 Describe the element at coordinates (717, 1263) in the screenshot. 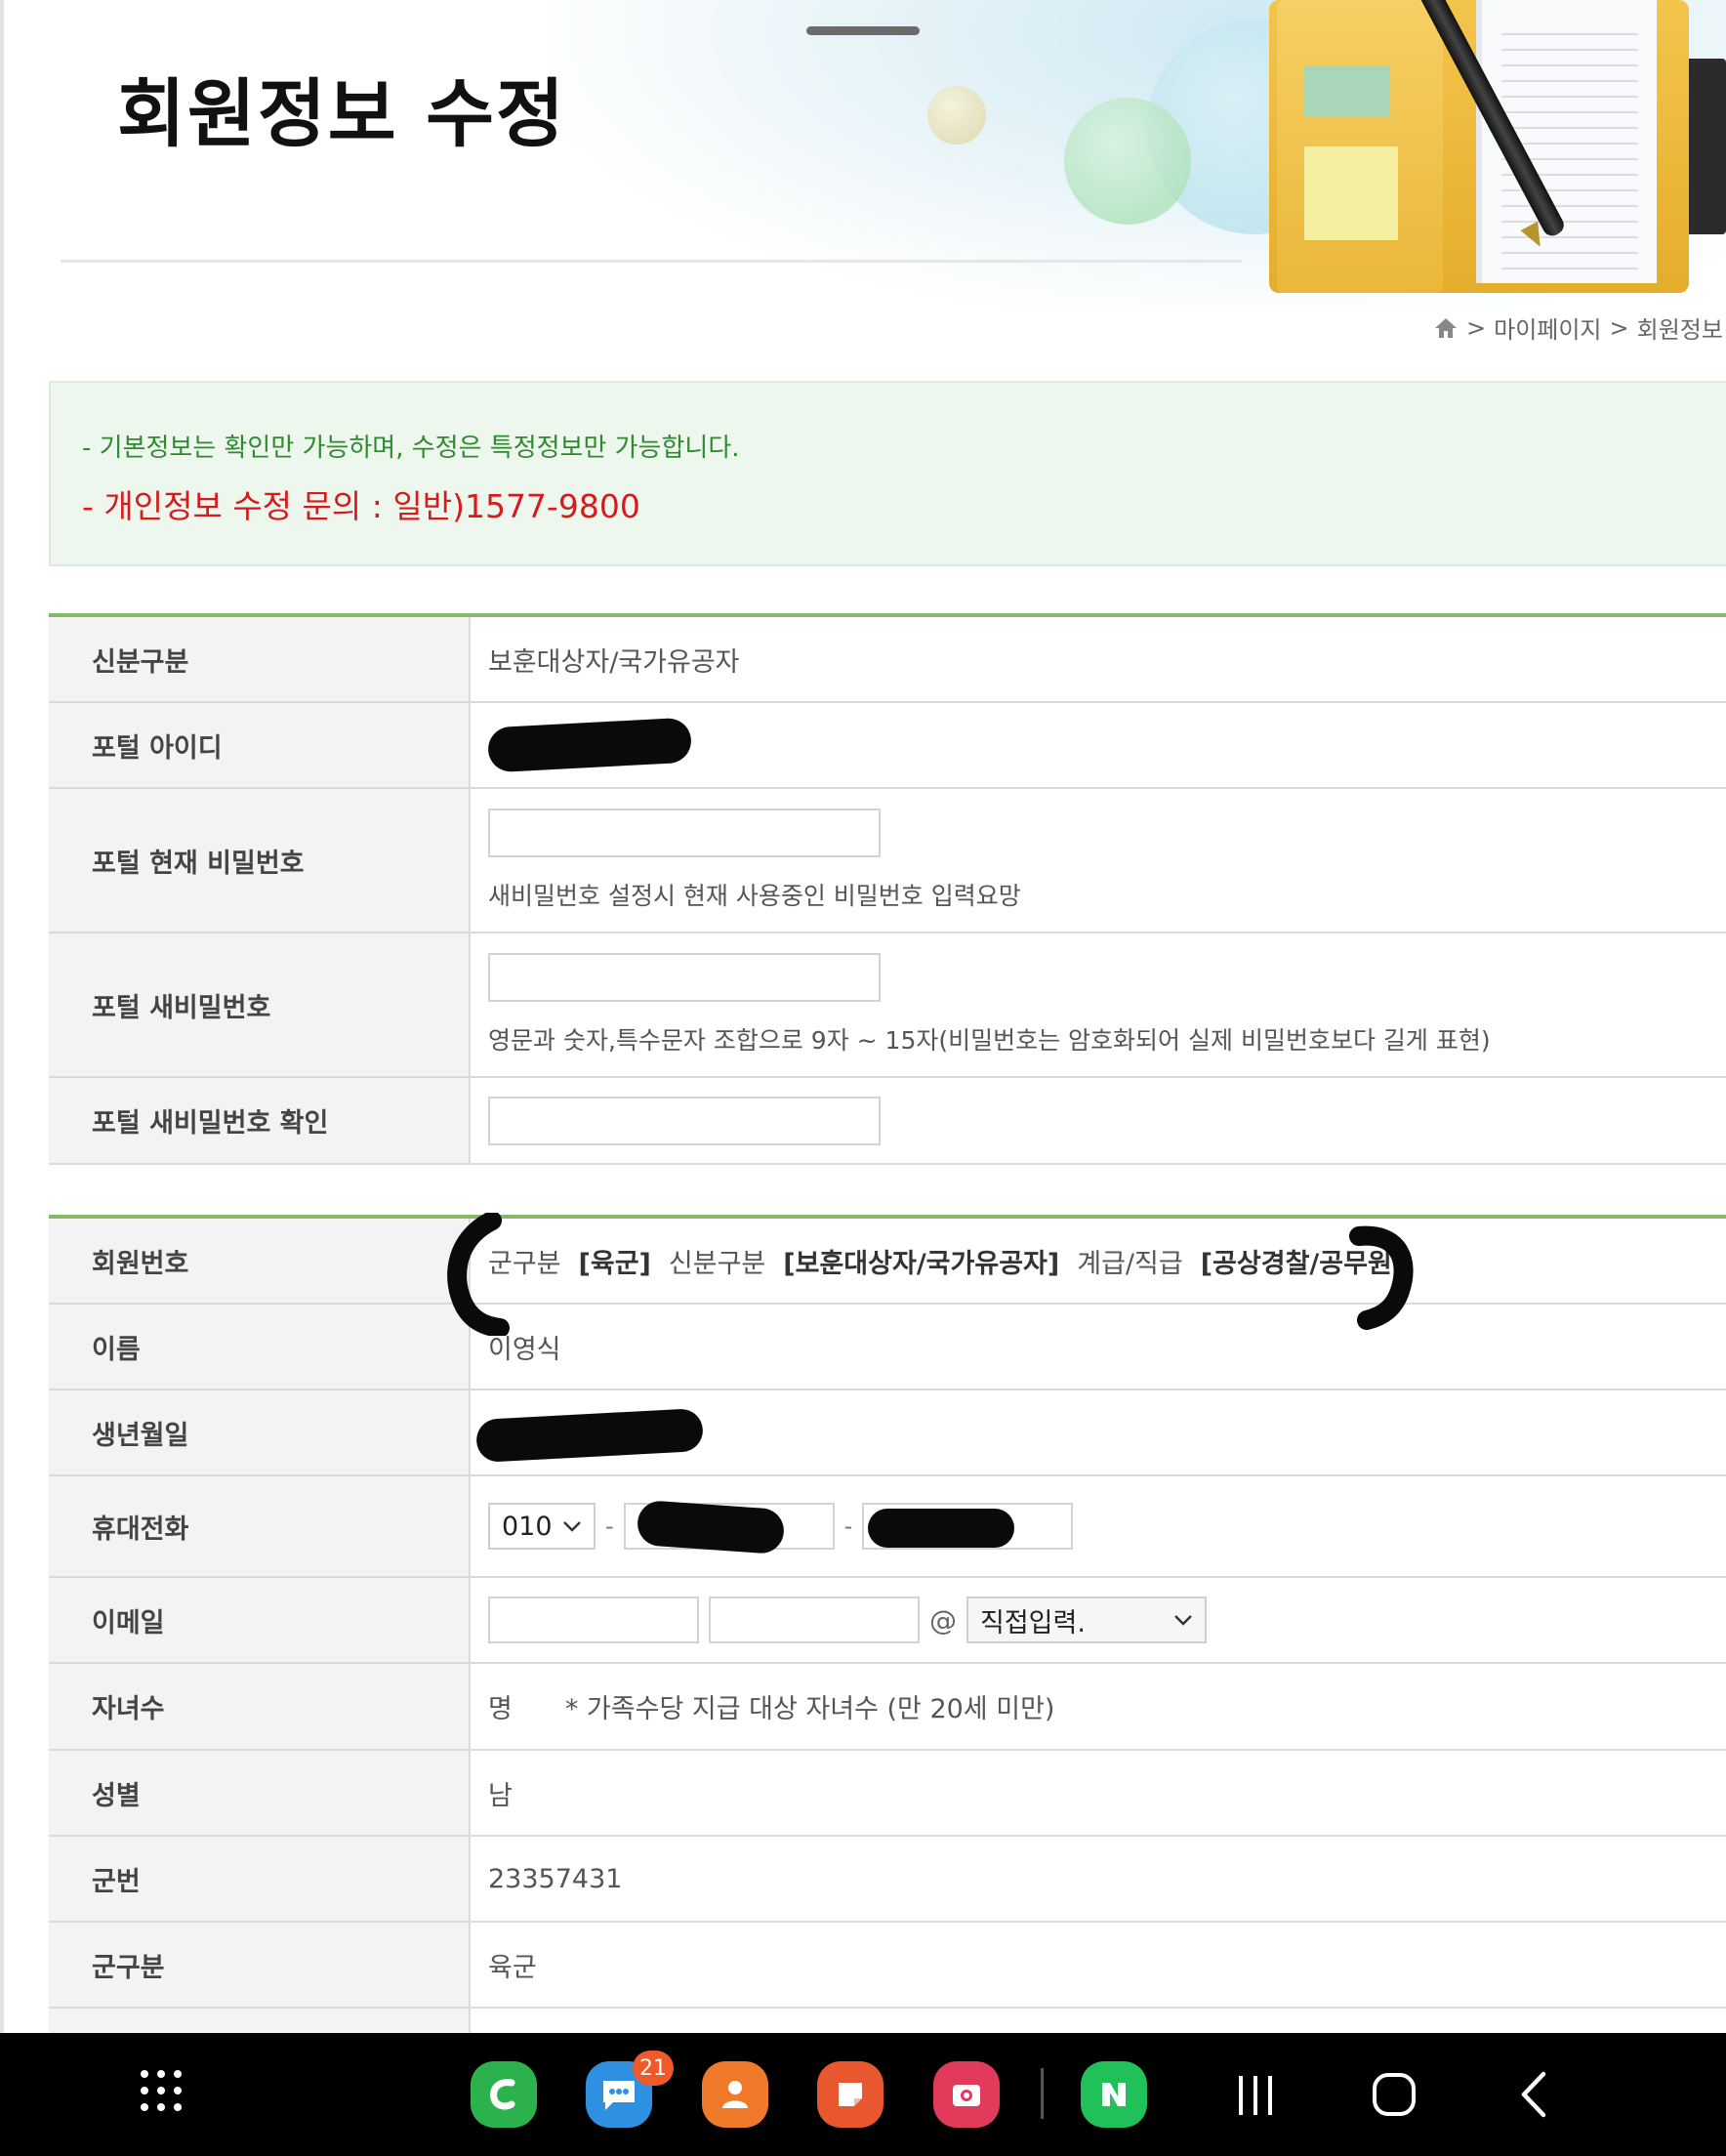

I see `status-label-inline: 신분구분` at that location.